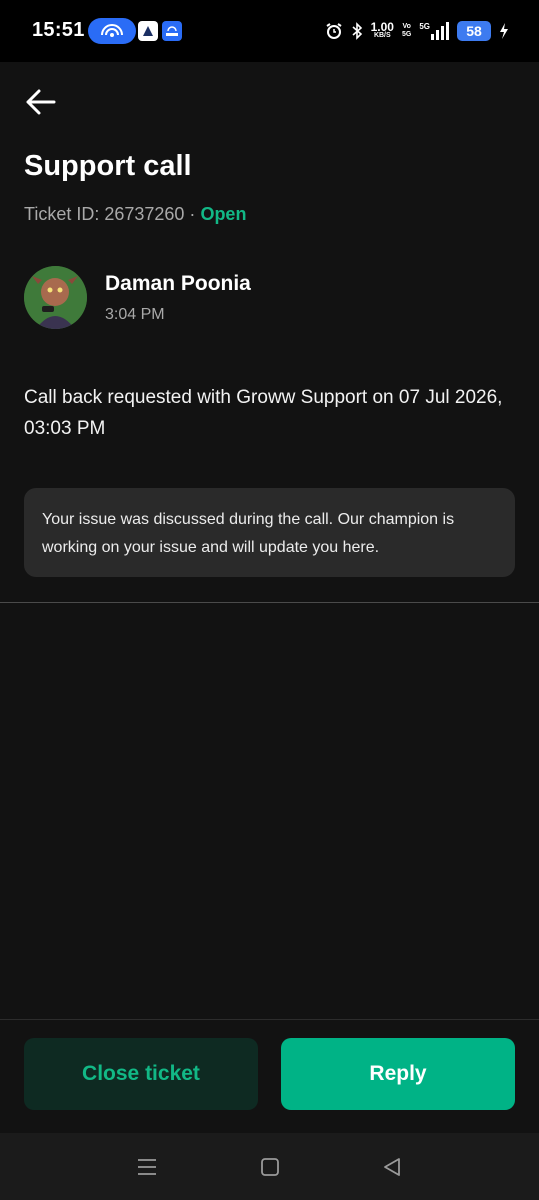 Image resolution: width=539 pixels, height=1200 pixels. What do you see at coordinates (41, 102) in the screenshot?
I see `back-arrow-icon` at bounding box center [41, 102].